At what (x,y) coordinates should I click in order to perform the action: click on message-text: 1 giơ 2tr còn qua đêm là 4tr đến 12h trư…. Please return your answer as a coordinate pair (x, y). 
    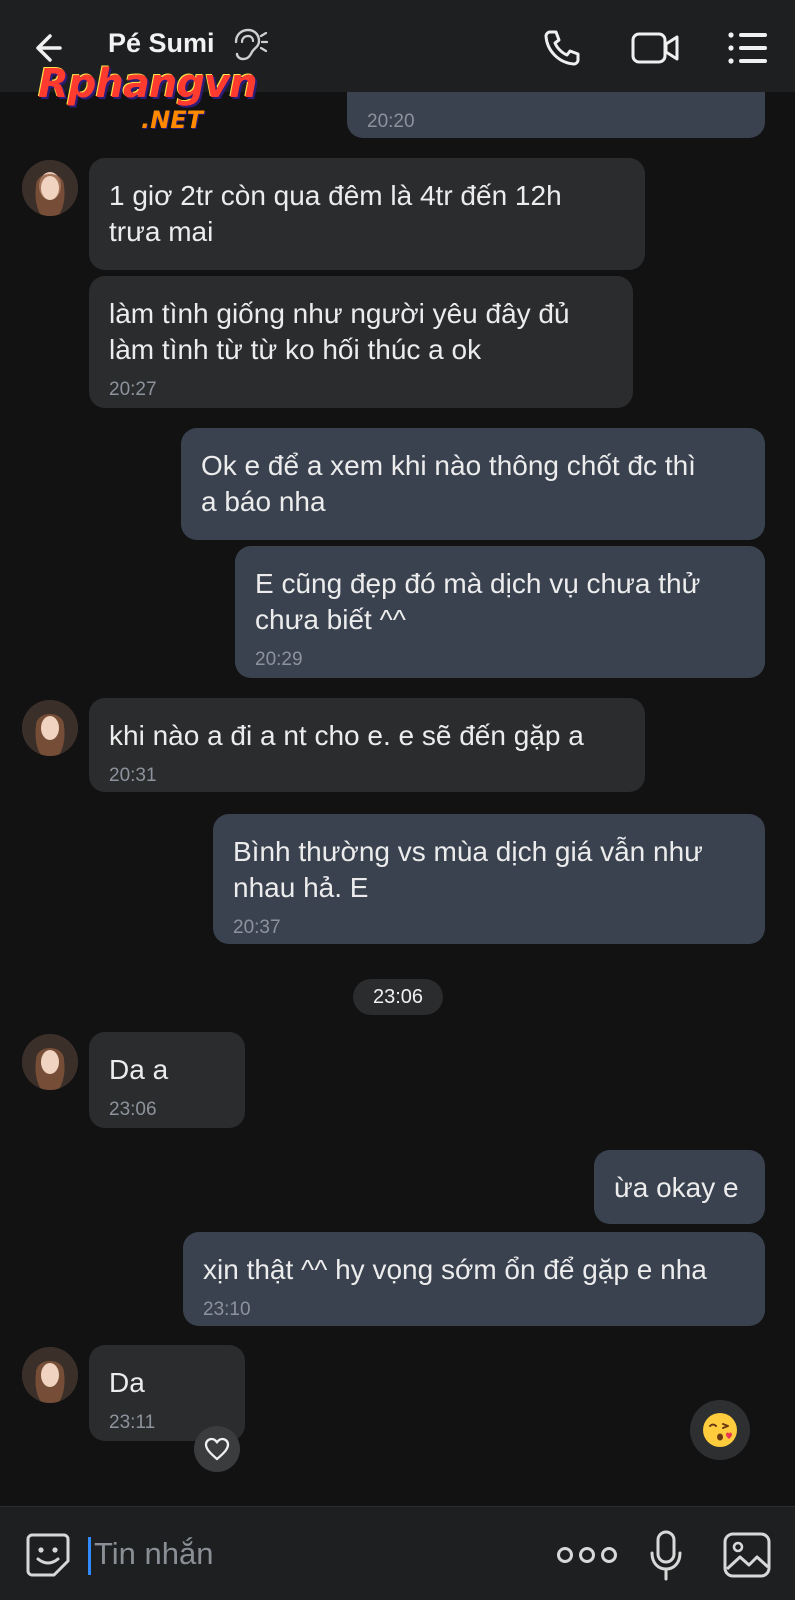
    Looking at the image, I should click on (335, 213).